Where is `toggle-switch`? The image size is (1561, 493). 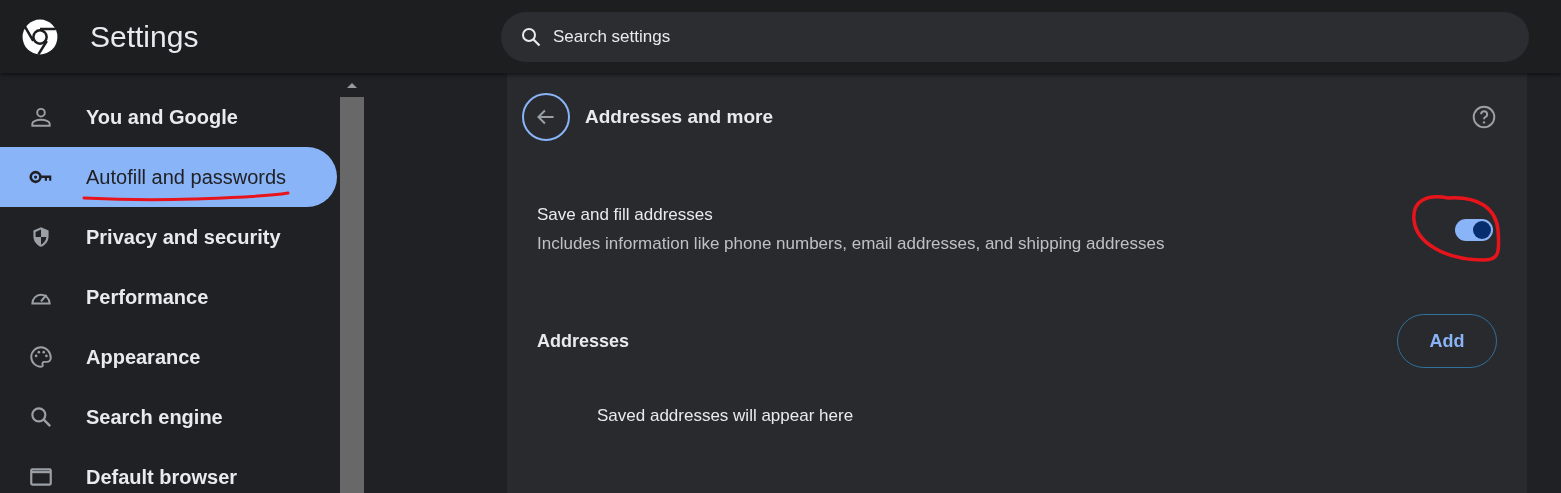
toggle-switch is located at coordinates (1474, 229).